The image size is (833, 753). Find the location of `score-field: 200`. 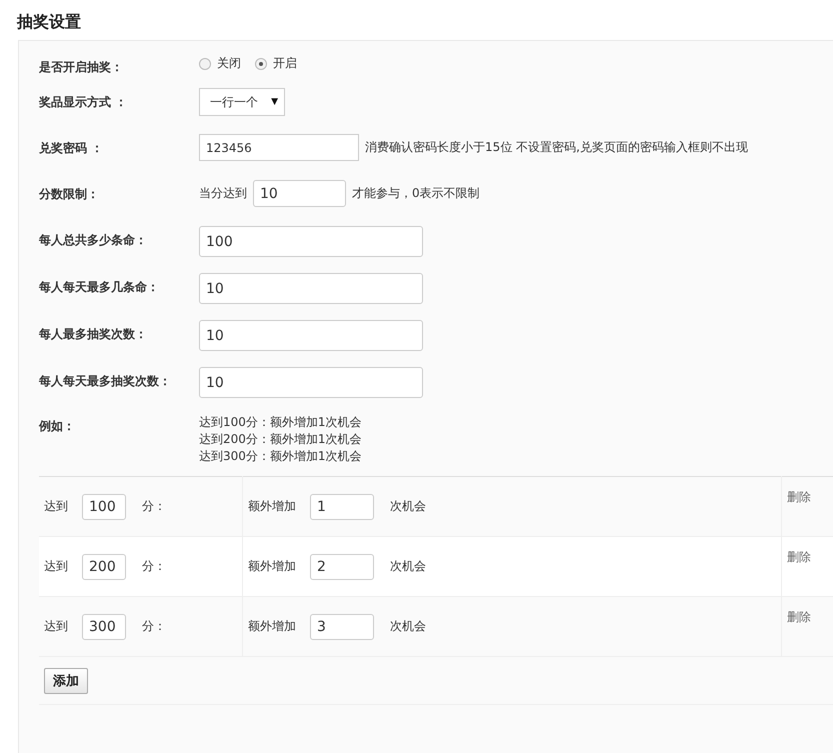

score-field: 200 is located at coordinates (104, 567).